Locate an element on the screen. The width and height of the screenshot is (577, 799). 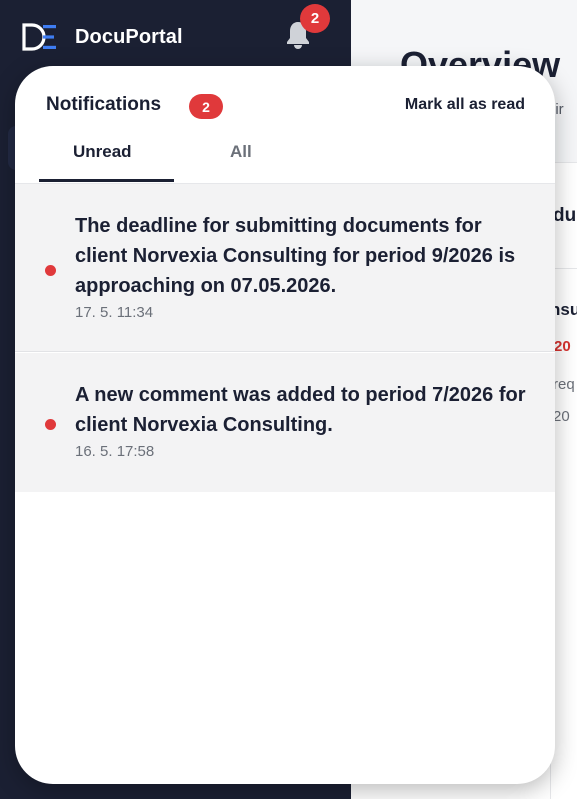
notifications-title: Notifications is located at coordinates (104, 104).